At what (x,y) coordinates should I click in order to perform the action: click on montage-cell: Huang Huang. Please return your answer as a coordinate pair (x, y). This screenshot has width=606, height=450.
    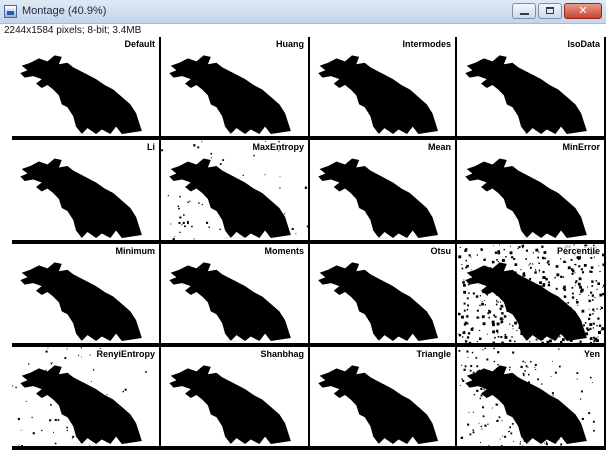
    Looking at the image, I should click on (235, 88).